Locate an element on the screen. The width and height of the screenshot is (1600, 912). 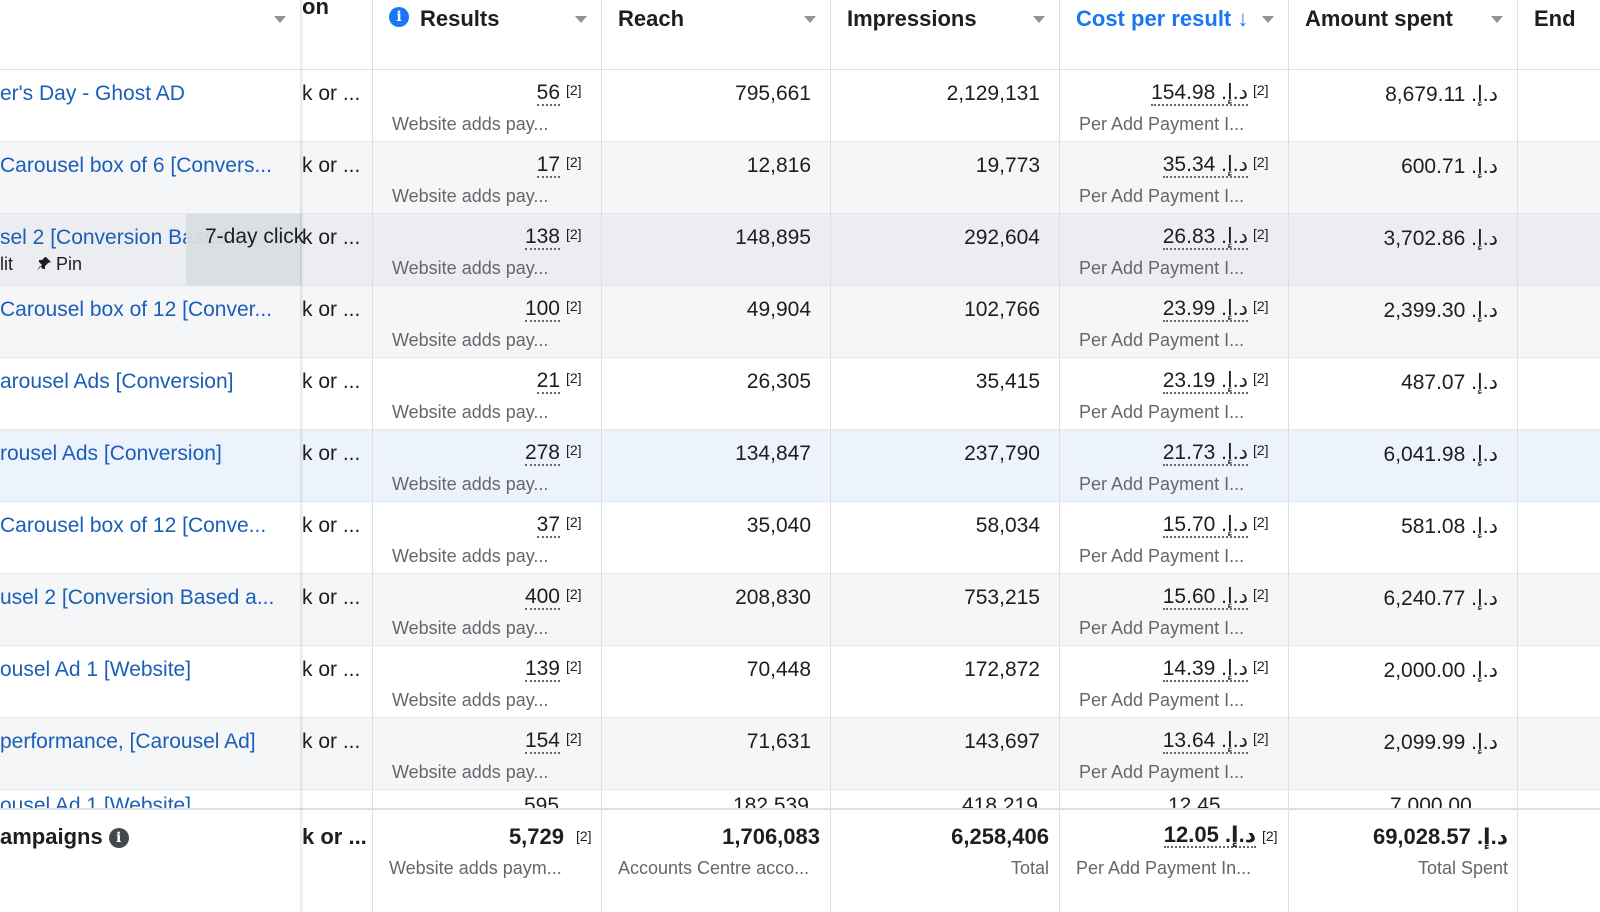
pin-icon is located at coordinates (44, 264).